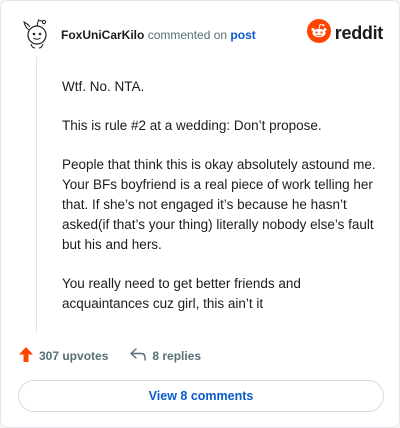 The width and height of the screenshot is (400, 428). I want to click on replies-button: 8 replies, so click(165, 356).